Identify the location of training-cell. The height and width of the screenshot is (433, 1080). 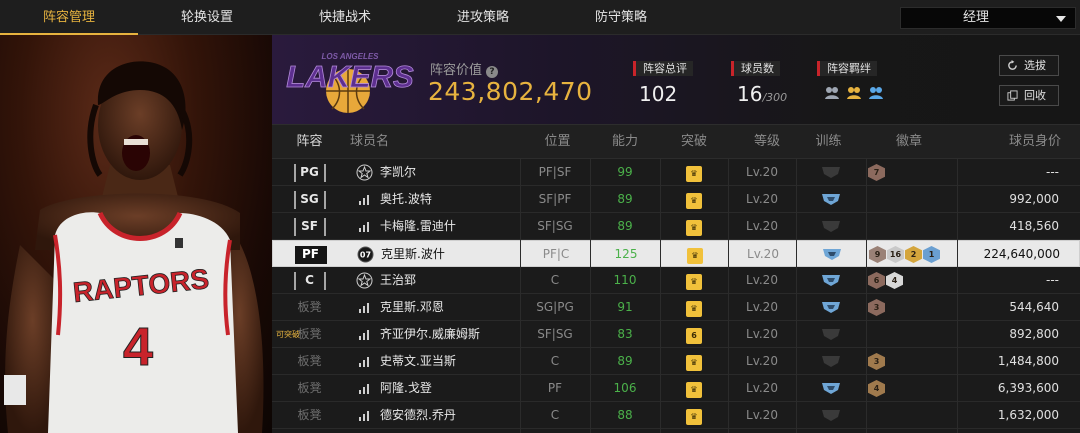
(831, 280).